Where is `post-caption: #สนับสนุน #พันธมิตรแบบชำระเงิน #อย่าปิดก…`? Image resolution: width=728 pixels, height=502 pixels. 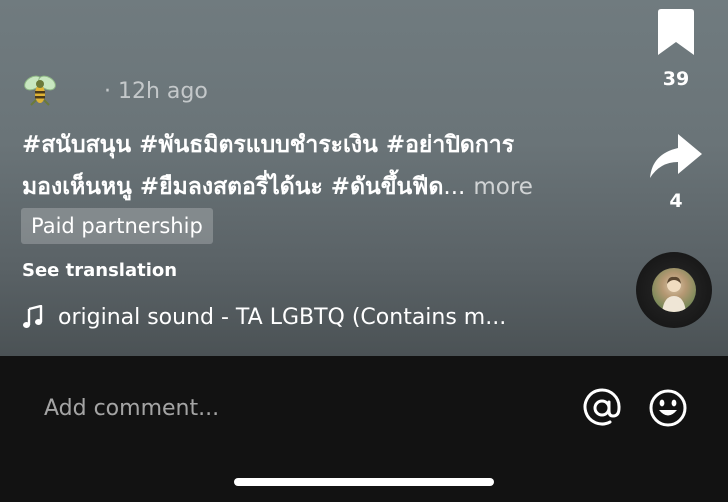 post-caption: #สนับสนุน #พันธมิตรแบบชำระเงิน #อย่าปิดก… is located at coordinates (292, 166).